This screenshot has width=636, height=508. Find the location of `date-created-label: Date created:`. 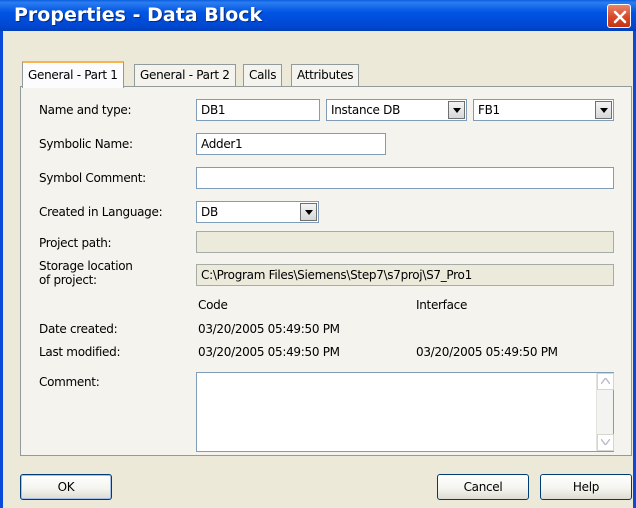

date-created-label: Date created: is located at coordinates (78, 329).